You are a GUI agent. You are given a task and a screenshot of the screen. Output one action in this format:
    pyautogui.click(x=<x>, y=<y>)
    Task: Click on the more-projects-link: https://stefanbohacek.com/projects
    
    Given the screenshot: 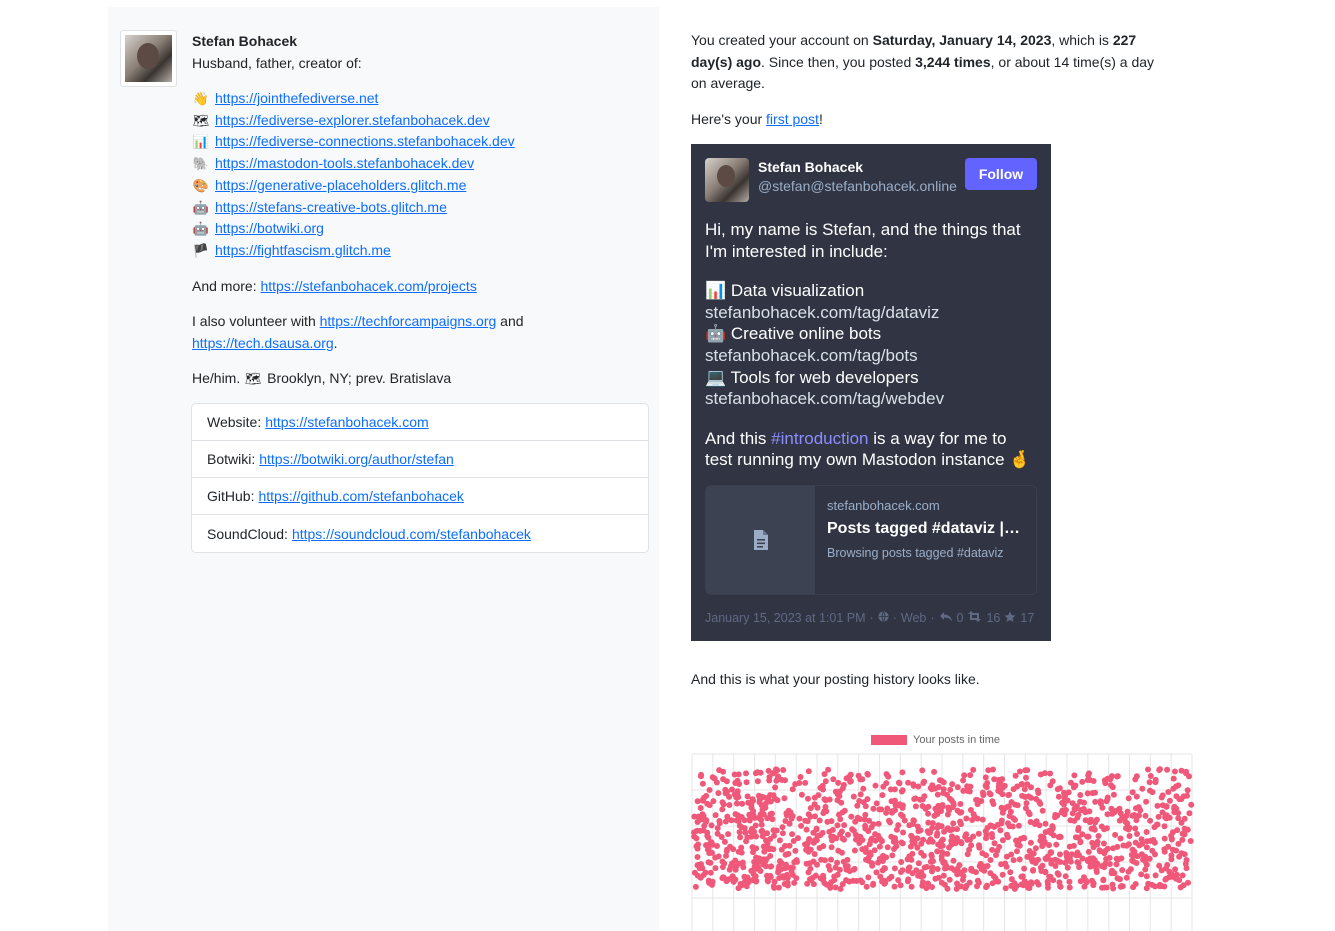 What is the action you would take?
    pyautogui.click(x=368, y=286)
    